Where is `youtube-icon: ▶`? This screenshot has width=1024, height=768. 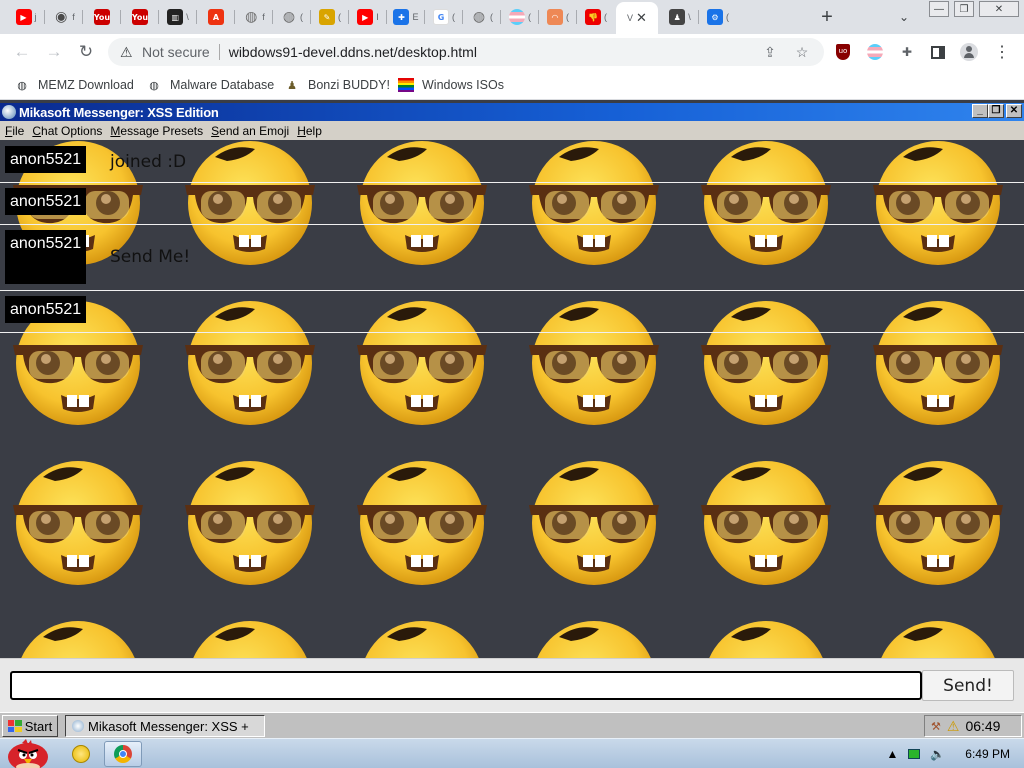
youtube-icon: ▶ is located at coordinates (23, 17).